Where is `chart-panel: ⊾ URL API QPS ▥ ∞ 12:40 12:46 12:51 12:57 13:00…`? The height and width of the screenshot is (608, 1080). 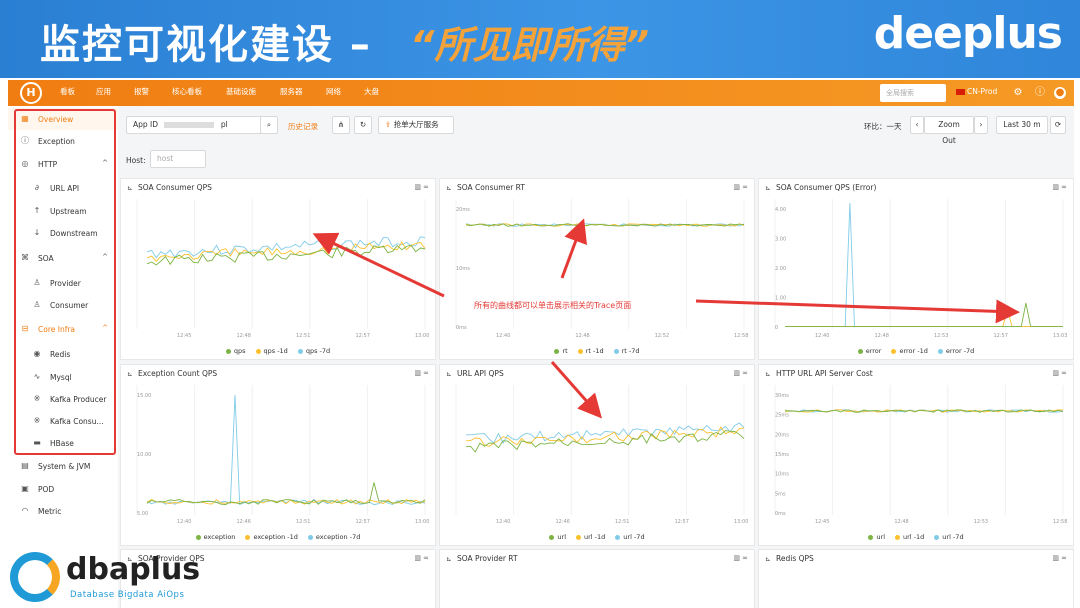 chart-panel: ⊾ URL API QPS ▥ ∞ 12:40 12:46 12:51 12:57 13:00… is located at coordinates (597, 455).